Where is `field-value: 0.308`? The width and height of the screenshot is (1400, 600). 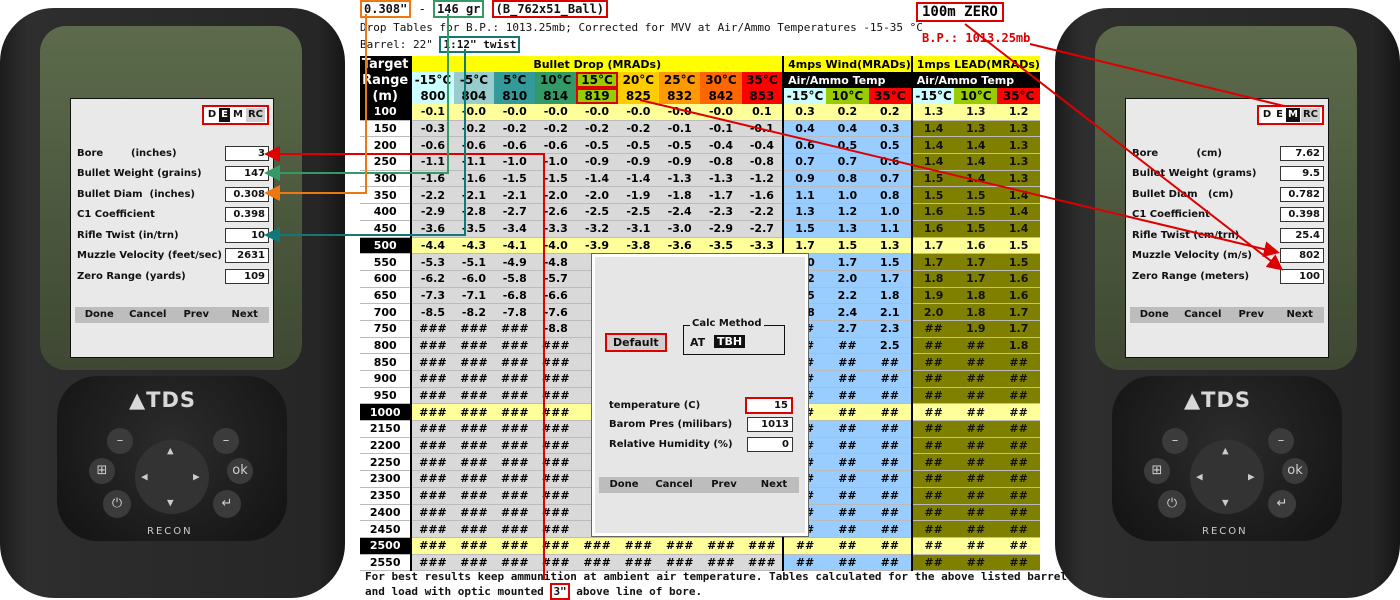 field-value: 0.308 is located at coordinates (247, 194).